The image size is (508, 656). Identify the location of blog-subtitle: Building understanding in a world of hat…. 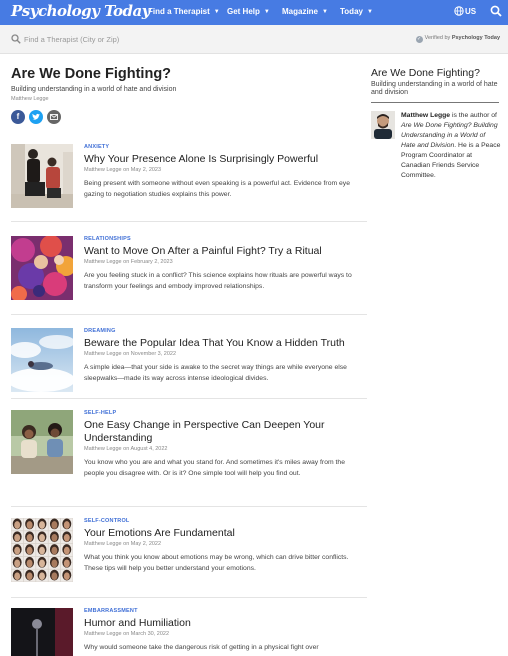
(94, 89).